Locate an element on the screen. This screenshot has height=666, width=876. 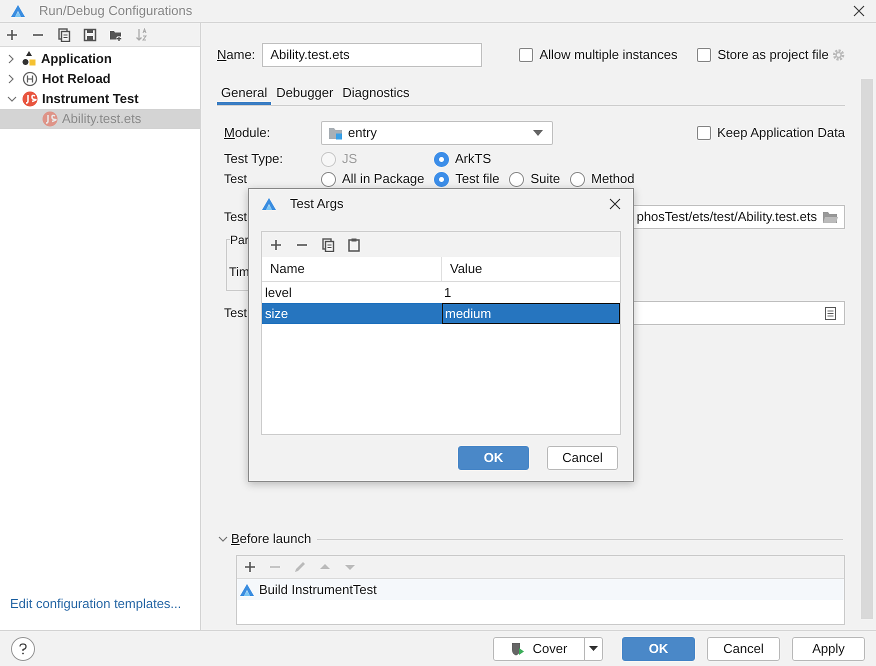
dialog-button: Apply is located at coordinates (828, 648).